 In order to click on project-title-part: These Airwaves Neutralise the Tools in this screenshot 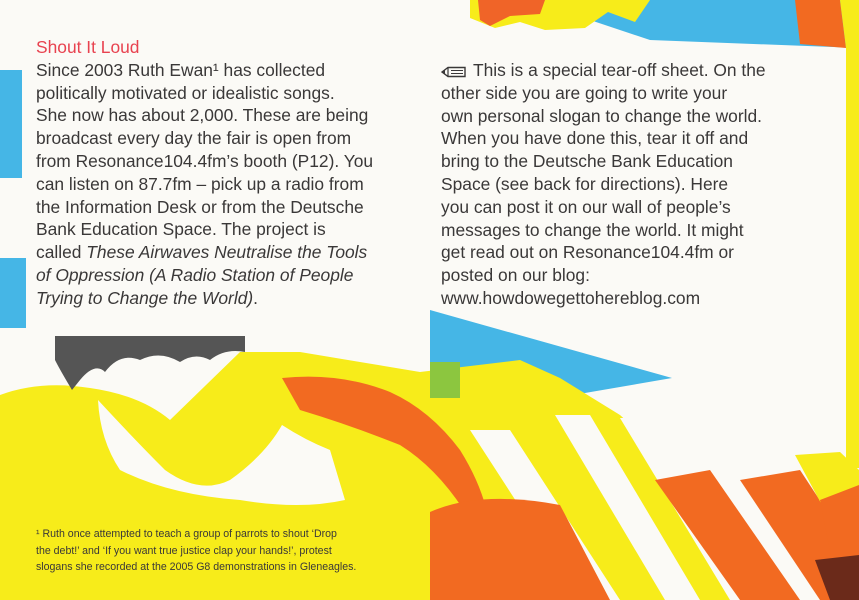, I will do `click(227, 252)`.